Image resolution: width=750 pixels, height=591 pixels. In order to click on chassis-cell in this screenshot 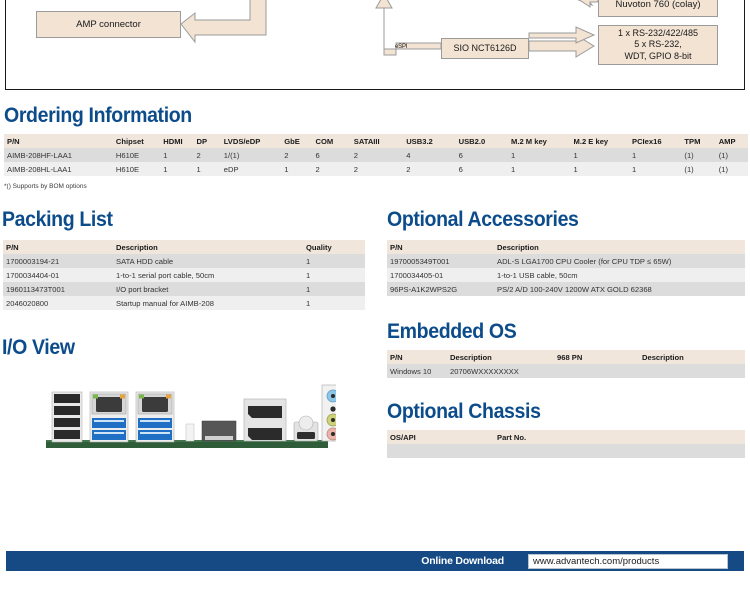, I will do `click(440, 451)`.